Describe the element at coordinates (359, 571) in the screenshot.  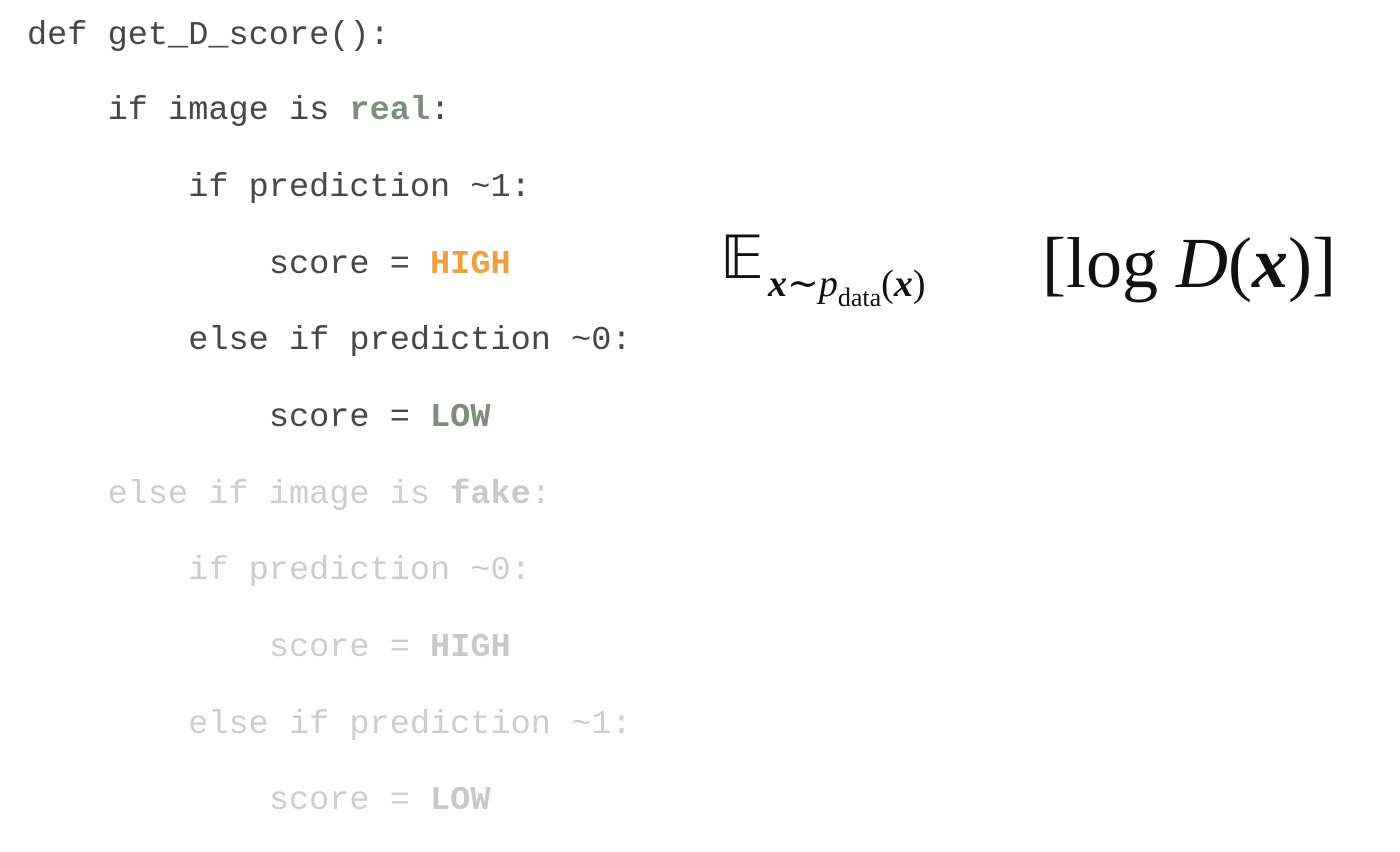
I see `code-line-if-pred-0: if prediction ~0:` at that location.